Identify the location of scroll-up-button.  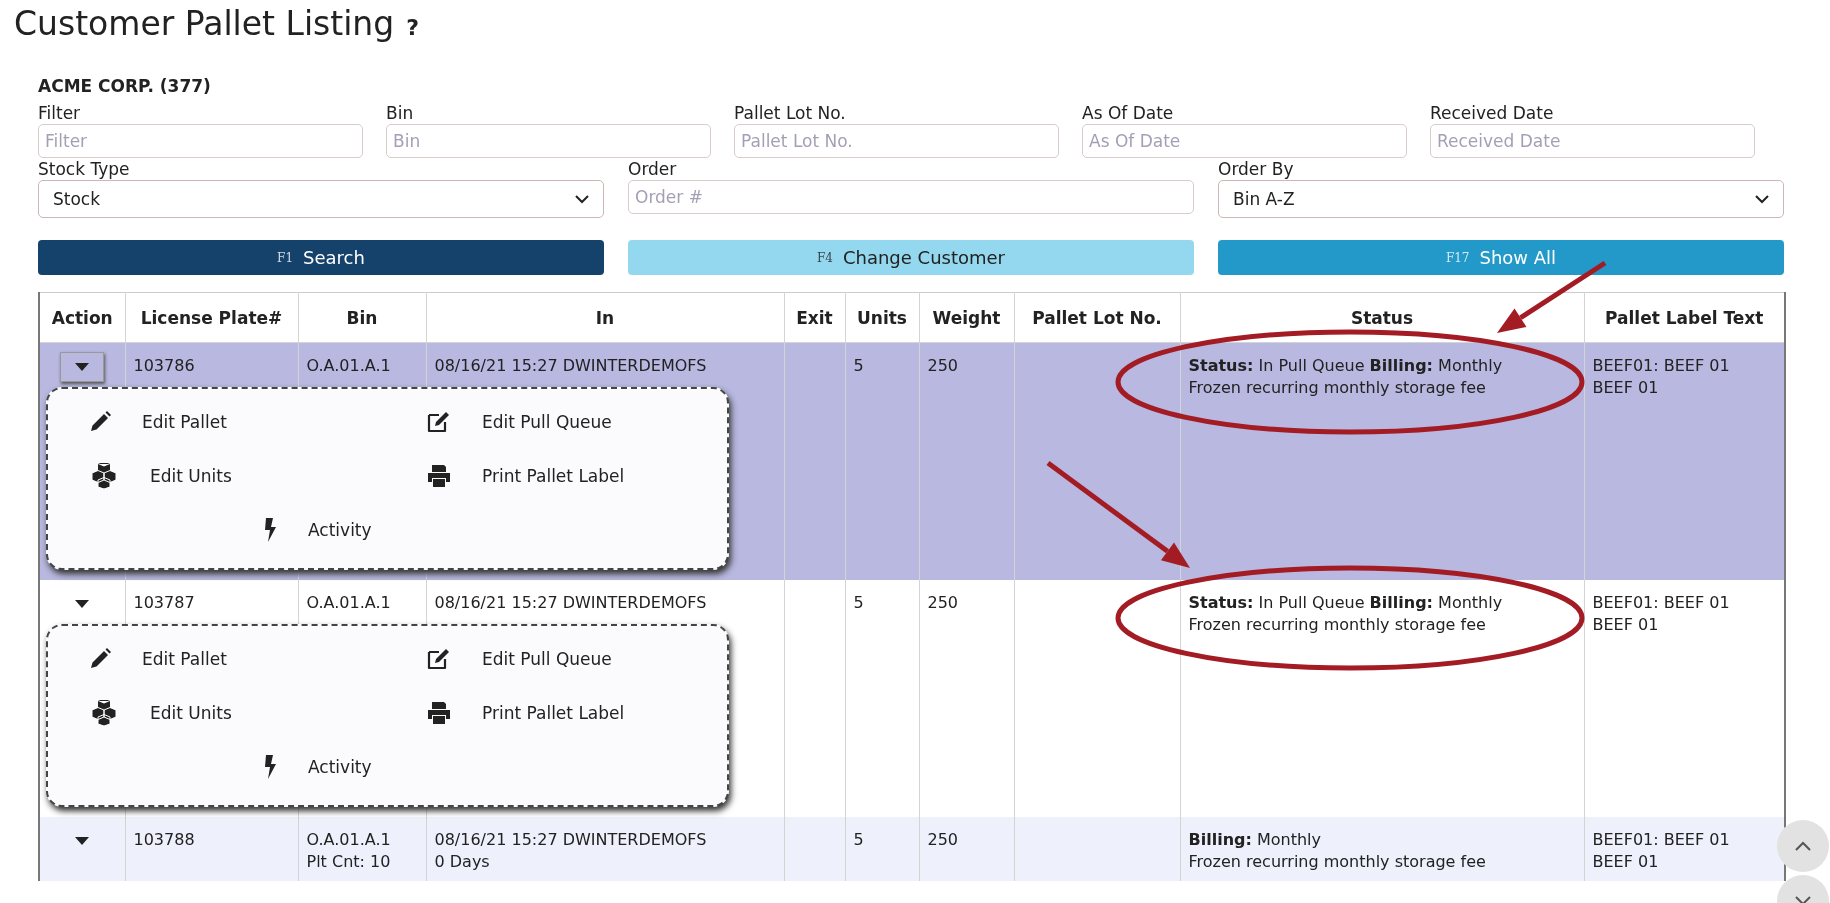
(1803, 846).